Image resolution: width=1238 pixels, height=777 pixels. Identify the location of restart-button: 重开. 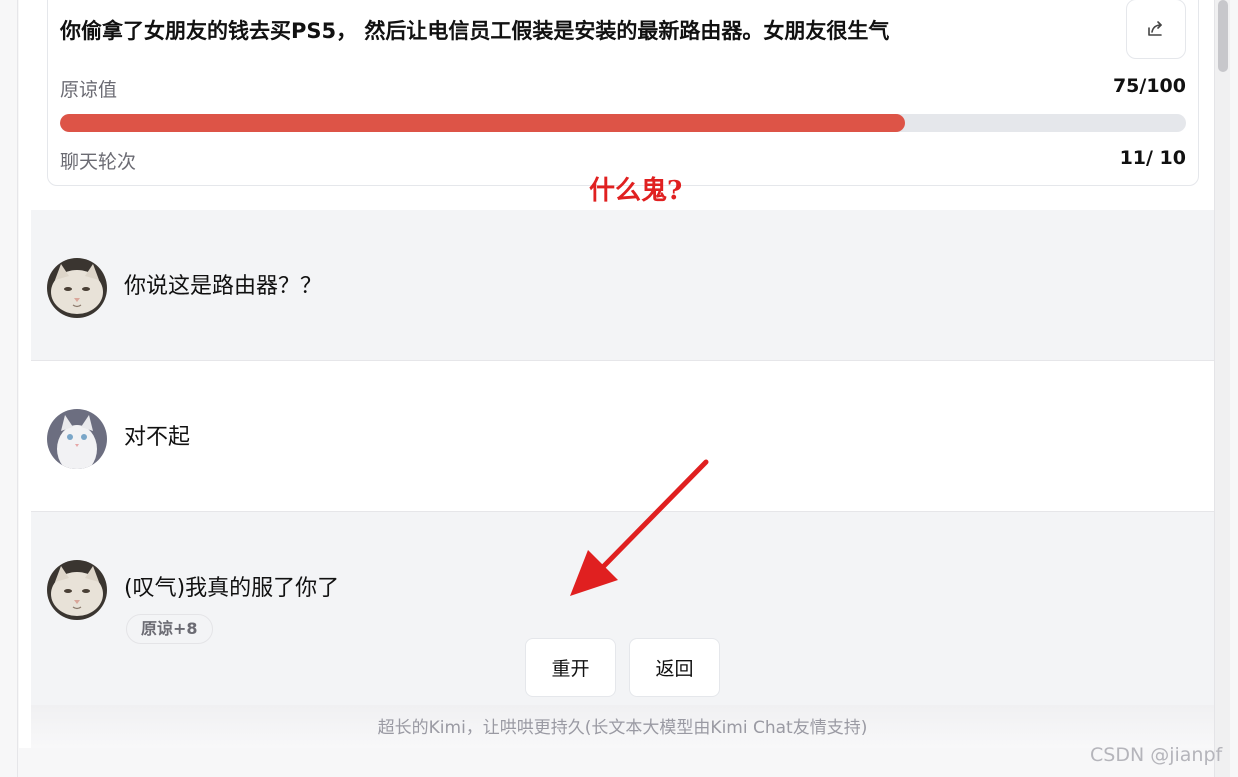
(570, 667).